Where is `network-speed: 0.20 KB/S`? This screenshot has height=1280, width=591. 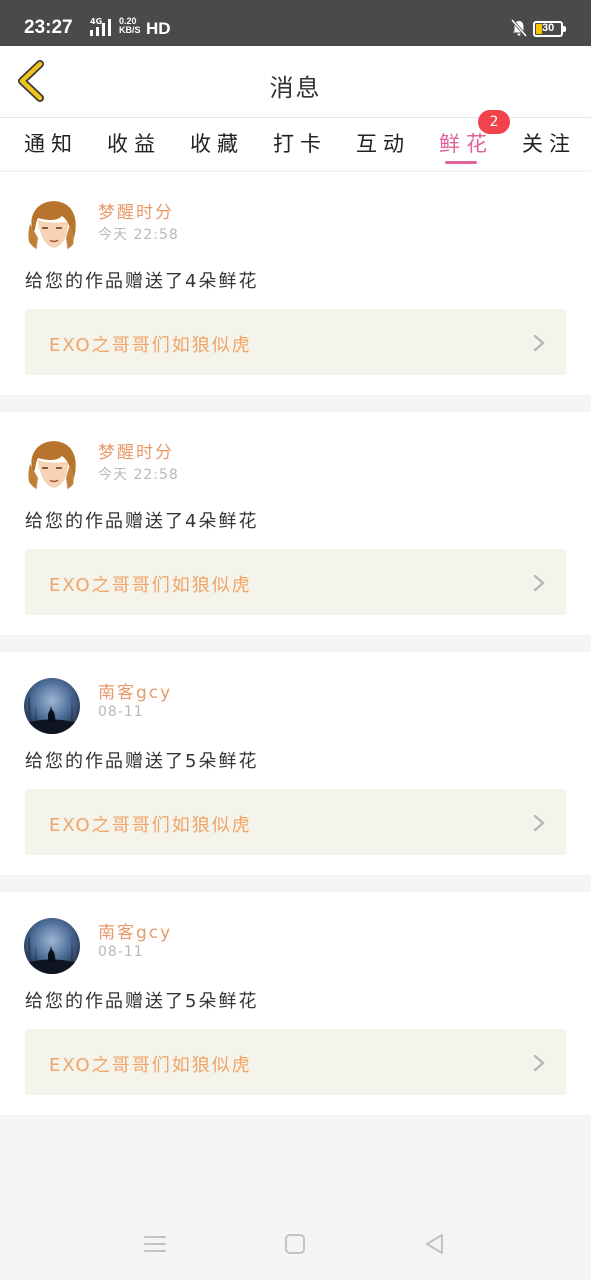
network-speed: 0.20 KB/S is located at coordinates (130, 25).